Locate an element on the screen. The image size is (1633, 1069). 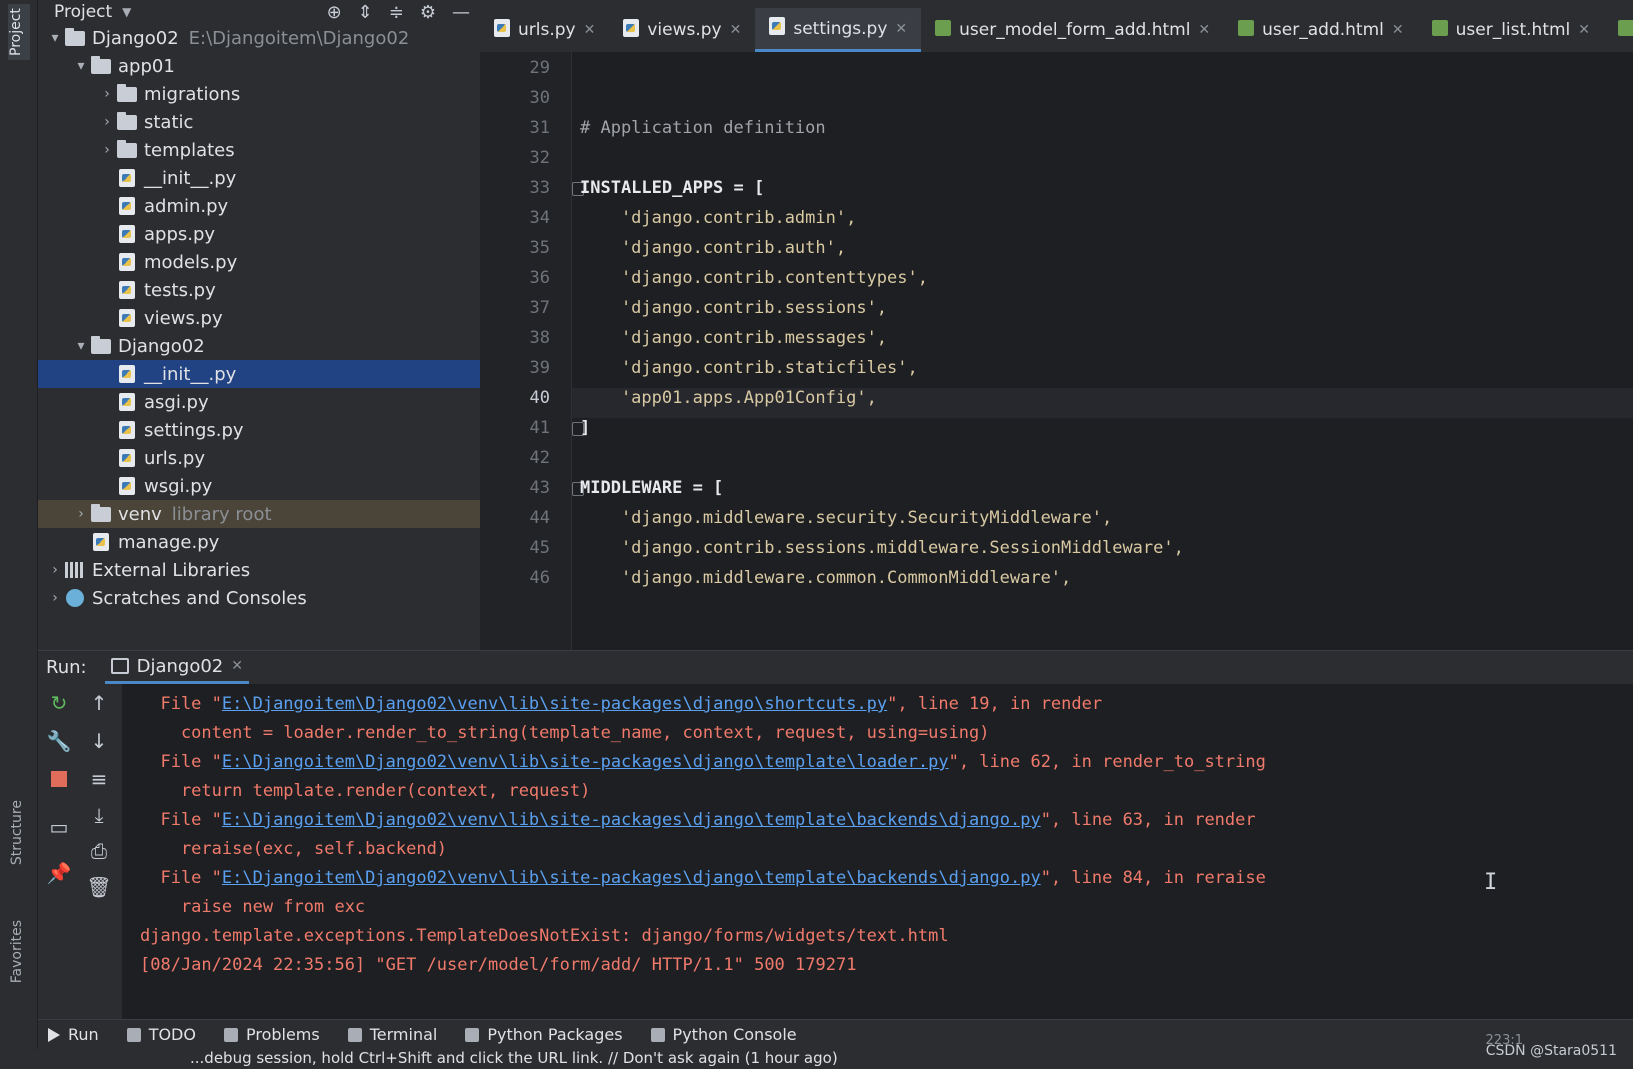
code-line: ] is located at coordinates (585, 428).